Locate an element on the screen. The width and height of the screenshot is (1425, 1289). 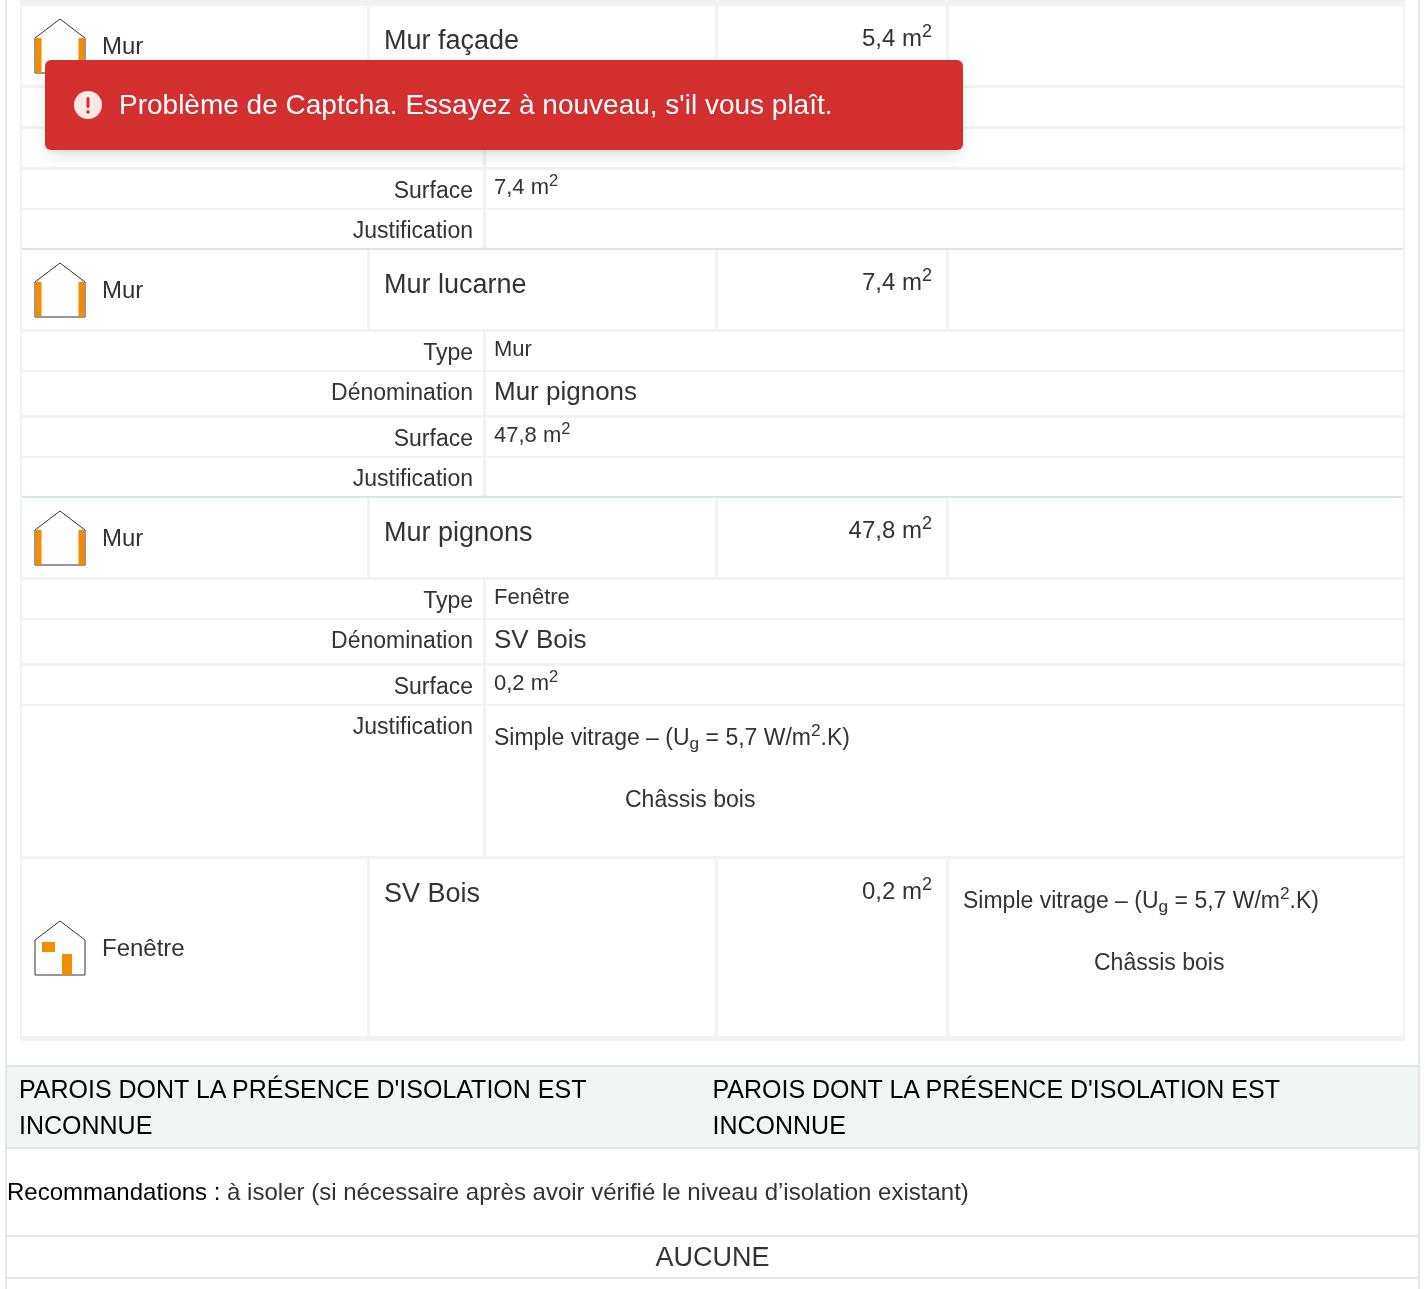
surface-value: 7,4 m$^{2}$ is located at coordinates (896, 280).